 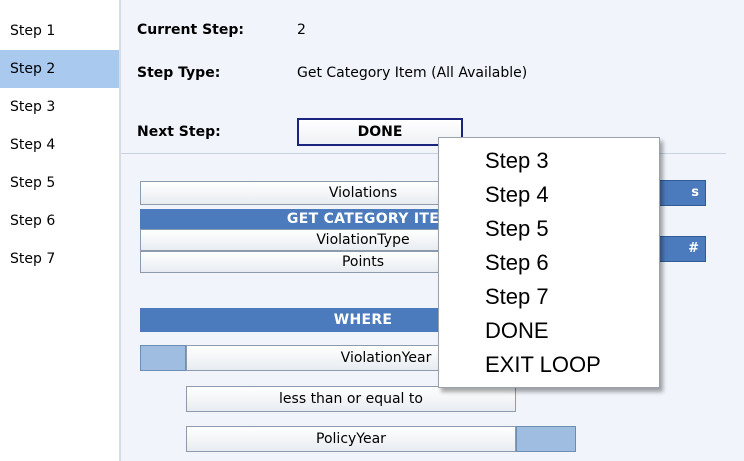 I want to click on sidebar-item-step-6: Step 6, so click(x=59, y=221).